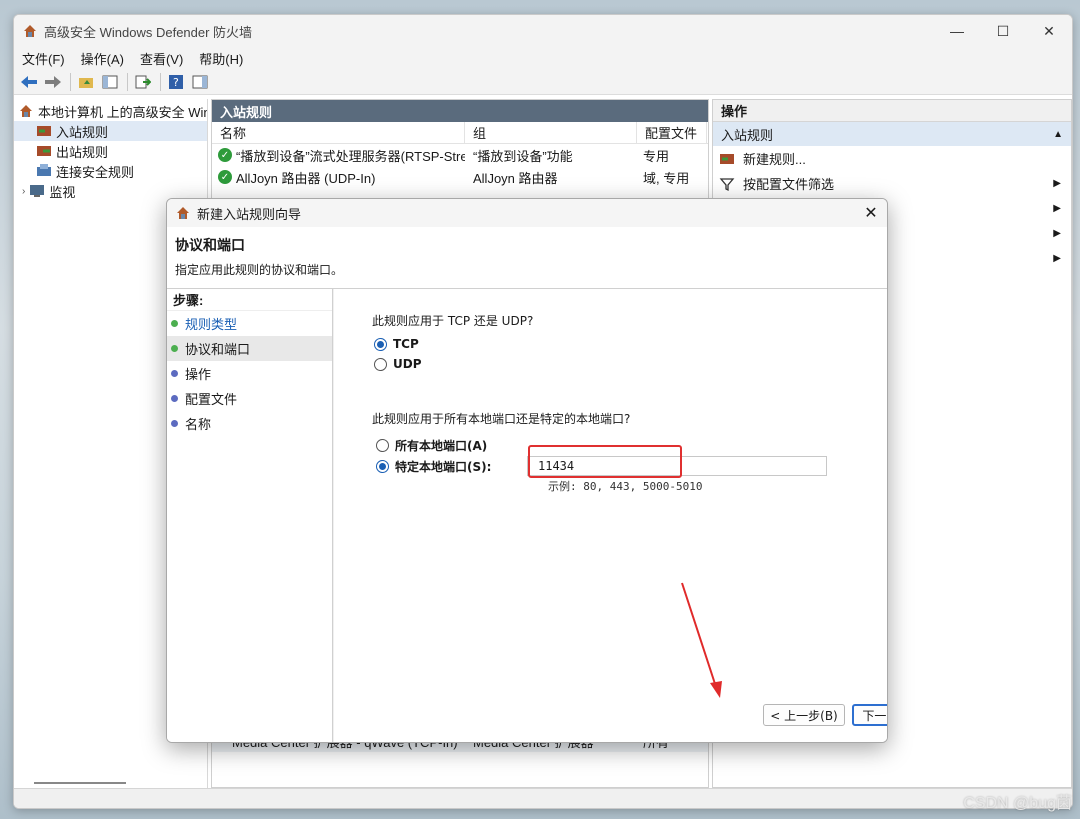  Describe the element at coordinates (727, 184) in the screenshot. I see `filter-icon` at that location.